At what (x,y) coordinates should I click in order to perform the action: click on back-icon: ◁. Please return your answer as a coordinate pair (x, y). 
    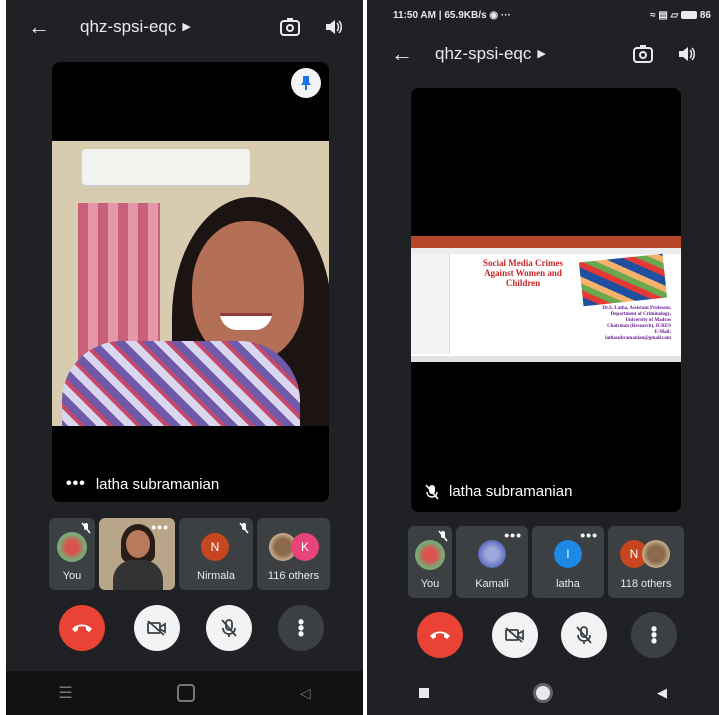
    Looking at the image, I should click on (305, 693).